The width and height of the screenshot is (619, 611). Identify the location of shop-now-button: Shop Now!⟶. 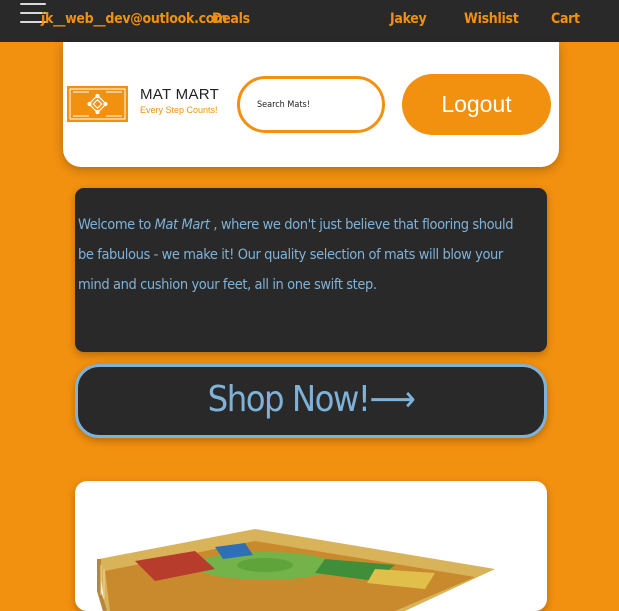
(311, 401).